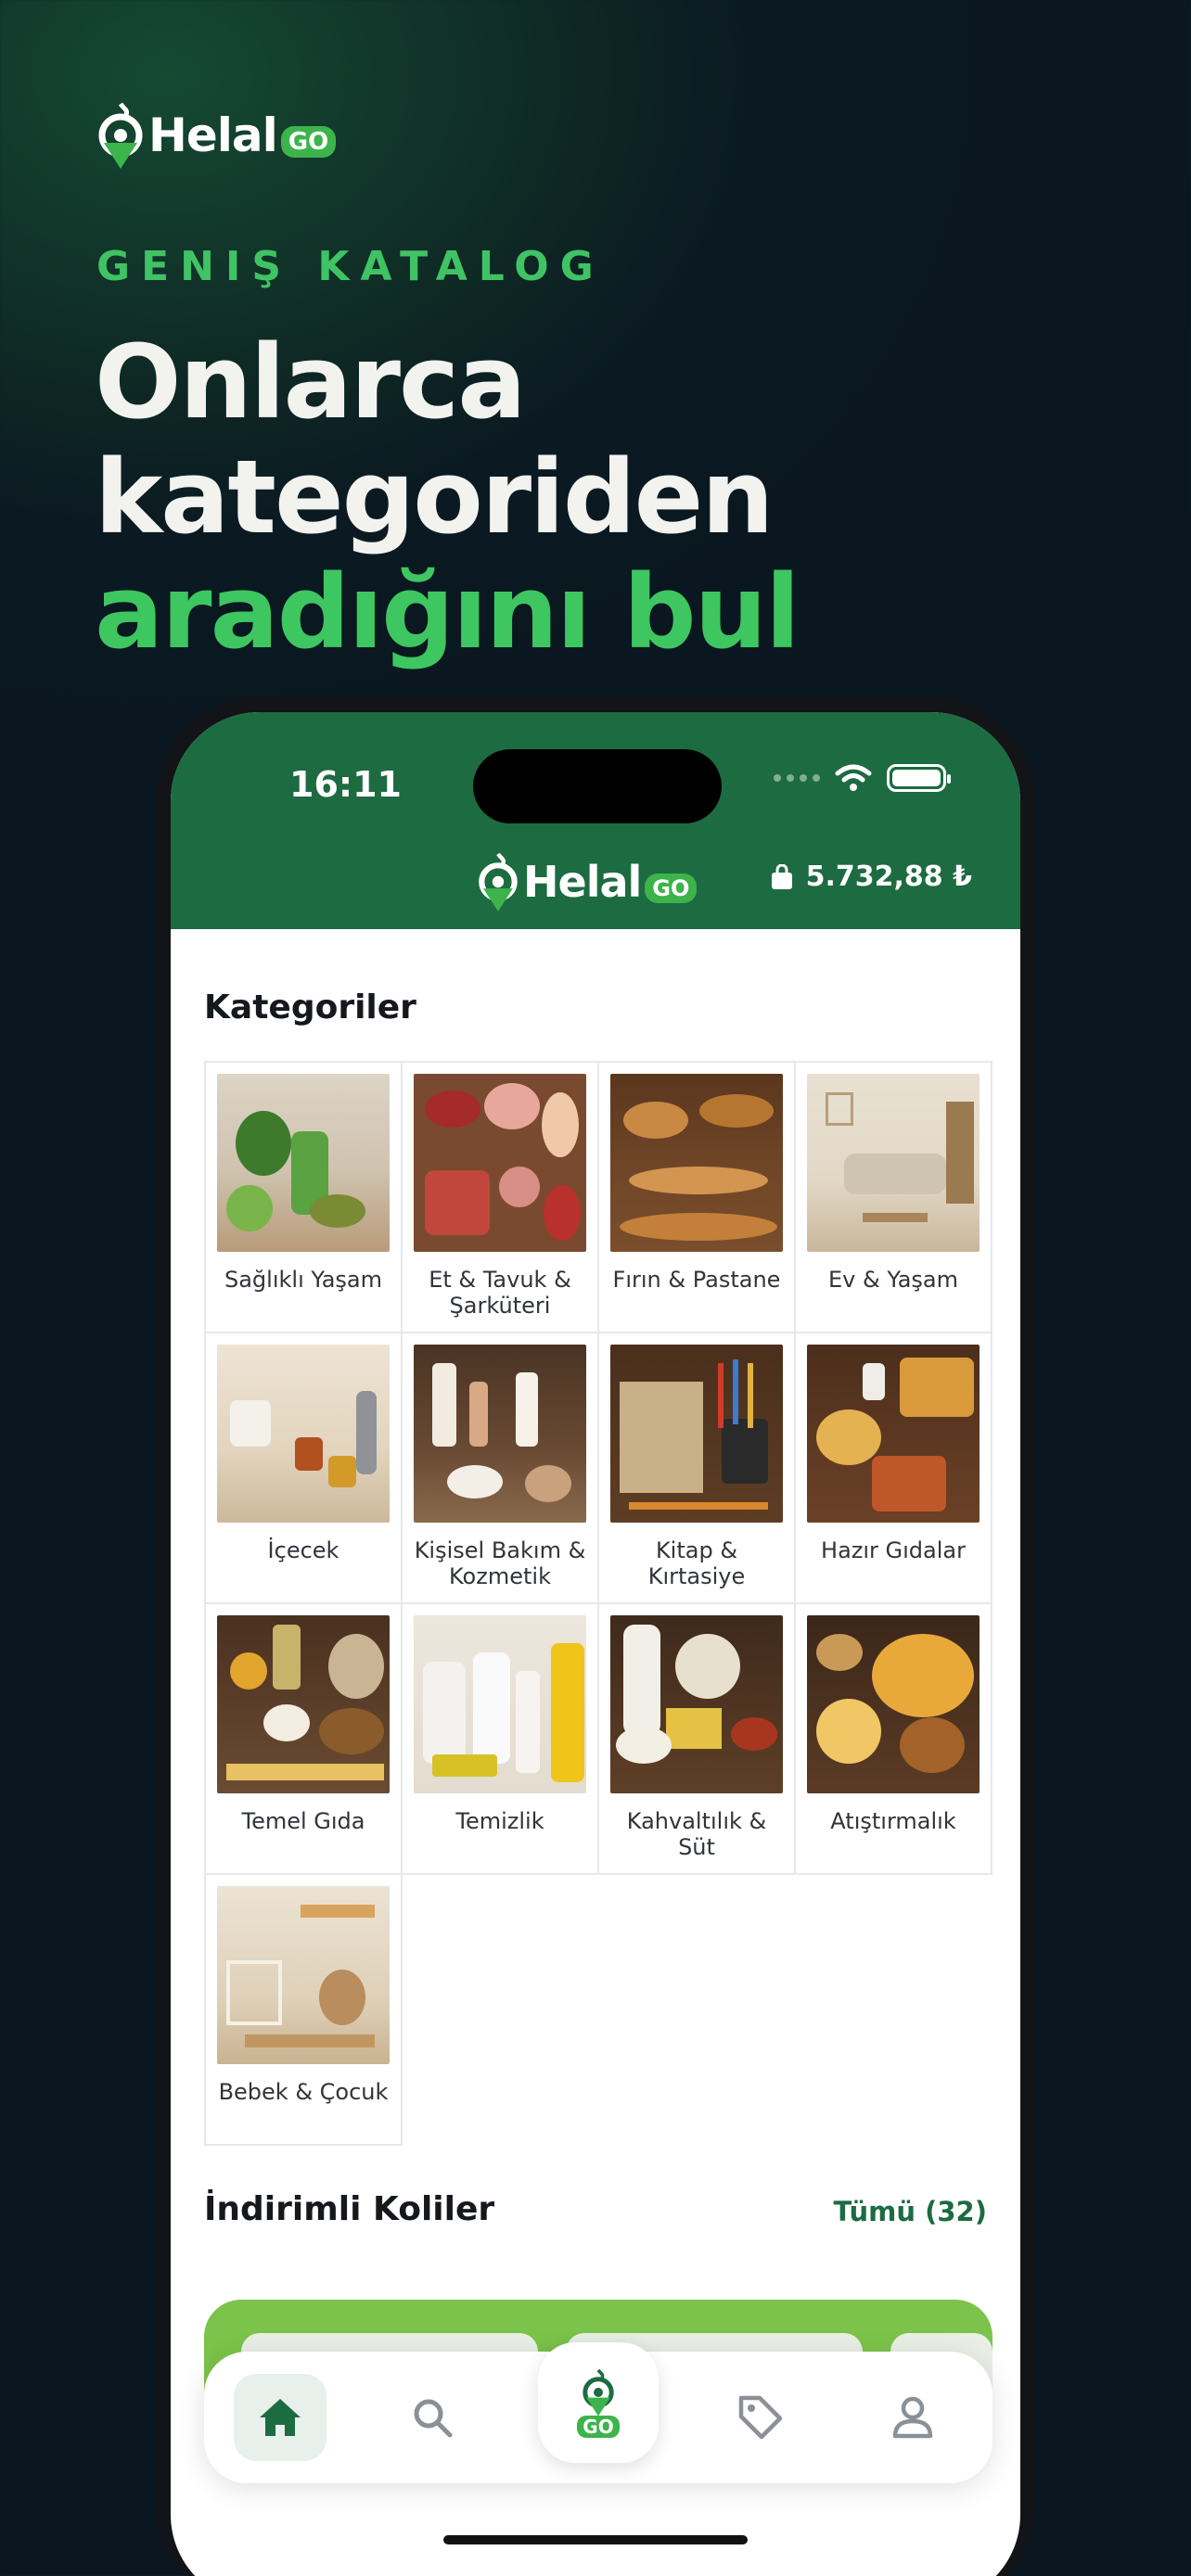  I want to click on category-home-living: Ev & Yaşam, so click(893, 1197).